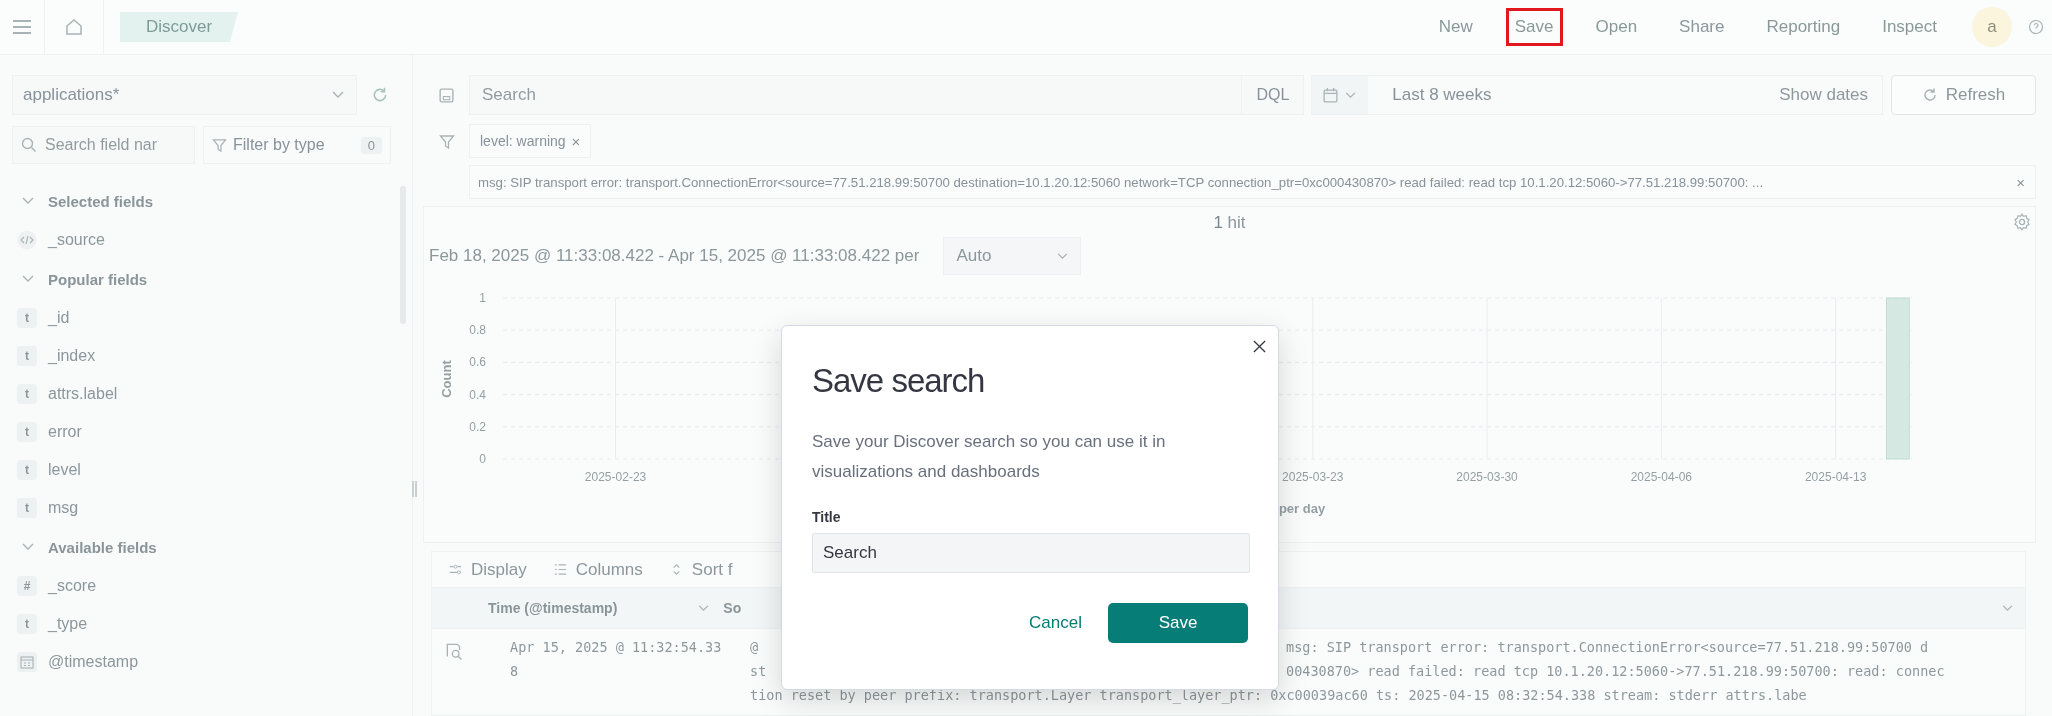  What do you see at coordinates (184, 95) in the screenshot?
I see `index-pattern-select: applications*` at bounding box center [184, 95].